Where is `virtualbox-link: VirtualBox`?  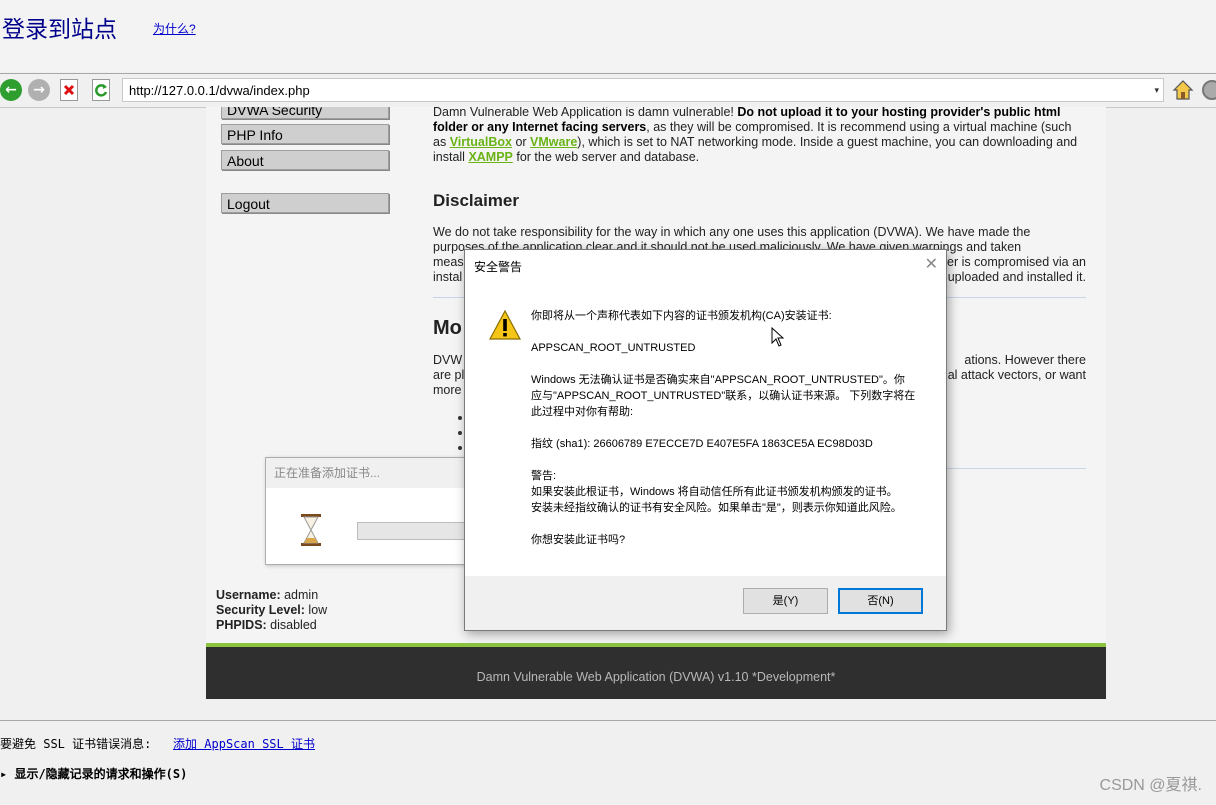 virtualbox-link: VirtualBox is located at coordinates (481, 142).